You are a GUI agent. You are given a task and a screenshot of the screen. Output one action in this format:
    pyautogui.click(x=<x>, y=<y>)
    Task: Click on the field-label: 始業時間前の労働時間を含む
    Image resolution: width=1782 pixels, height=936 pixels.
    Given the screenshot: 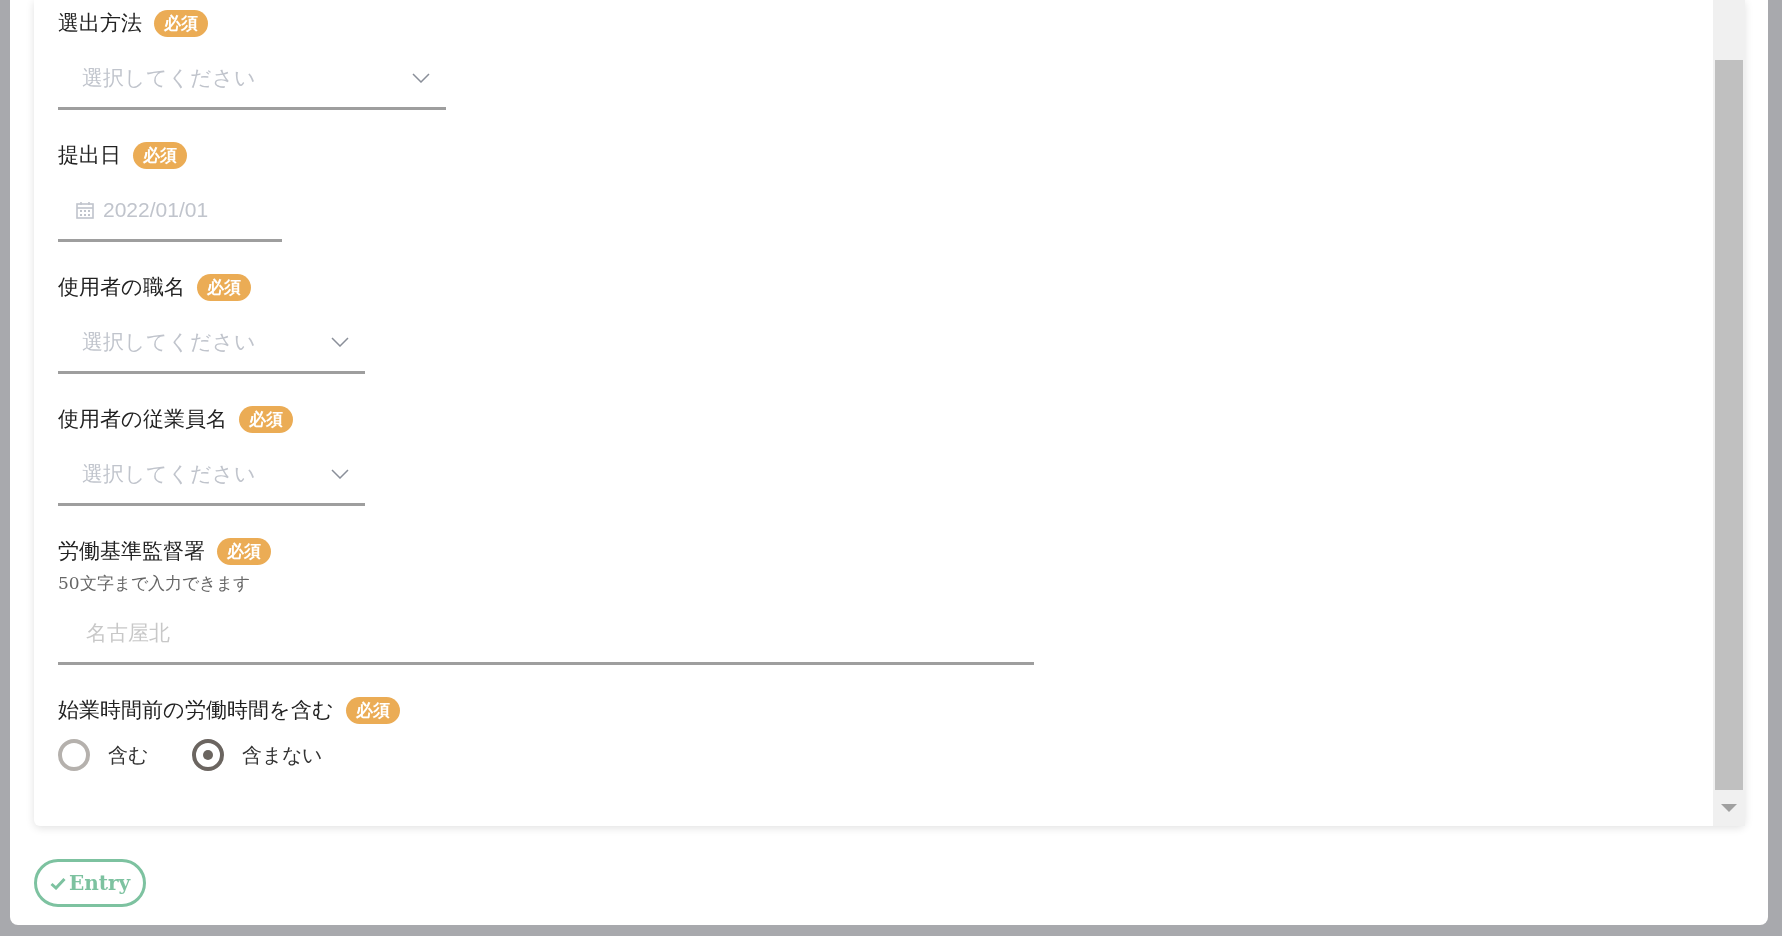 What is the action you would take?
    pyautogui.click(x=196, y=710)
    